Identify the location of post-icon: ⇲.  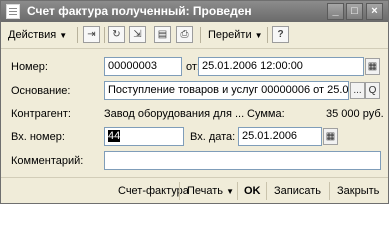
(137, 34).